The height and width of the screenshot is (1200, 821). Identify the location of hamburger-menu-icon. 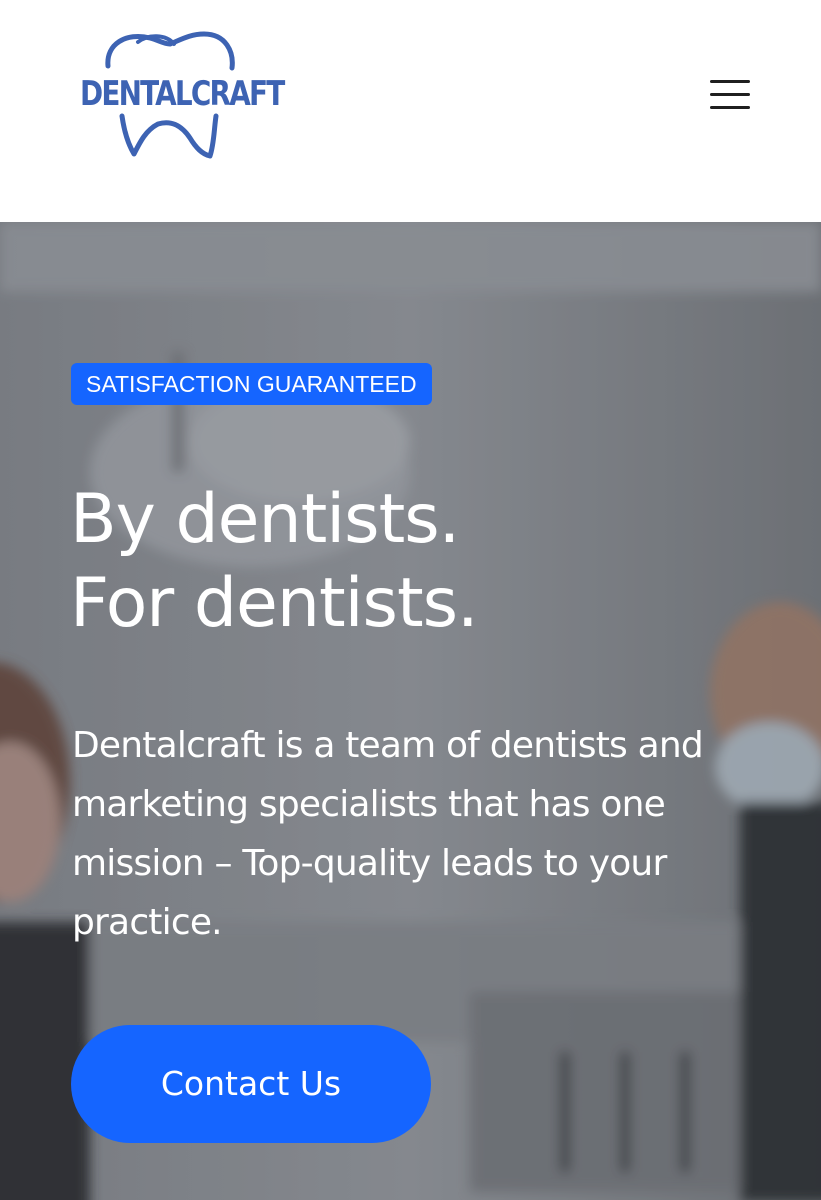
(730, 95).